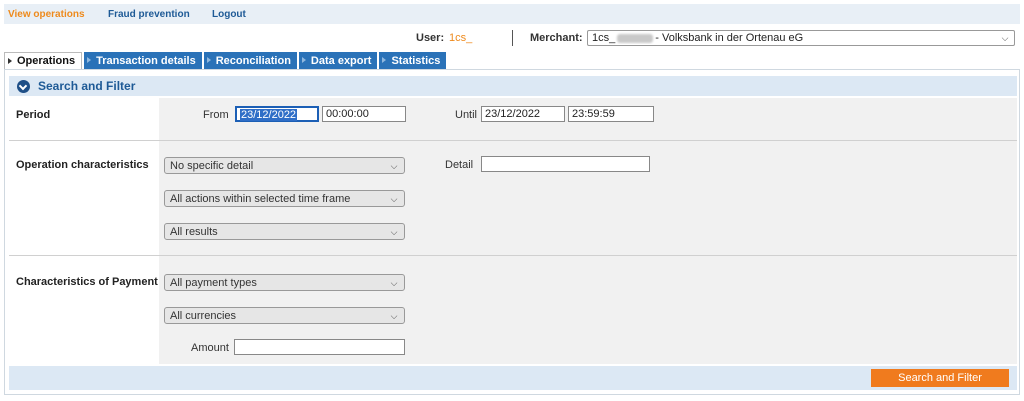  I want to click on payment-characteristics-label: Characteristics of Payment, so click(87, 282).